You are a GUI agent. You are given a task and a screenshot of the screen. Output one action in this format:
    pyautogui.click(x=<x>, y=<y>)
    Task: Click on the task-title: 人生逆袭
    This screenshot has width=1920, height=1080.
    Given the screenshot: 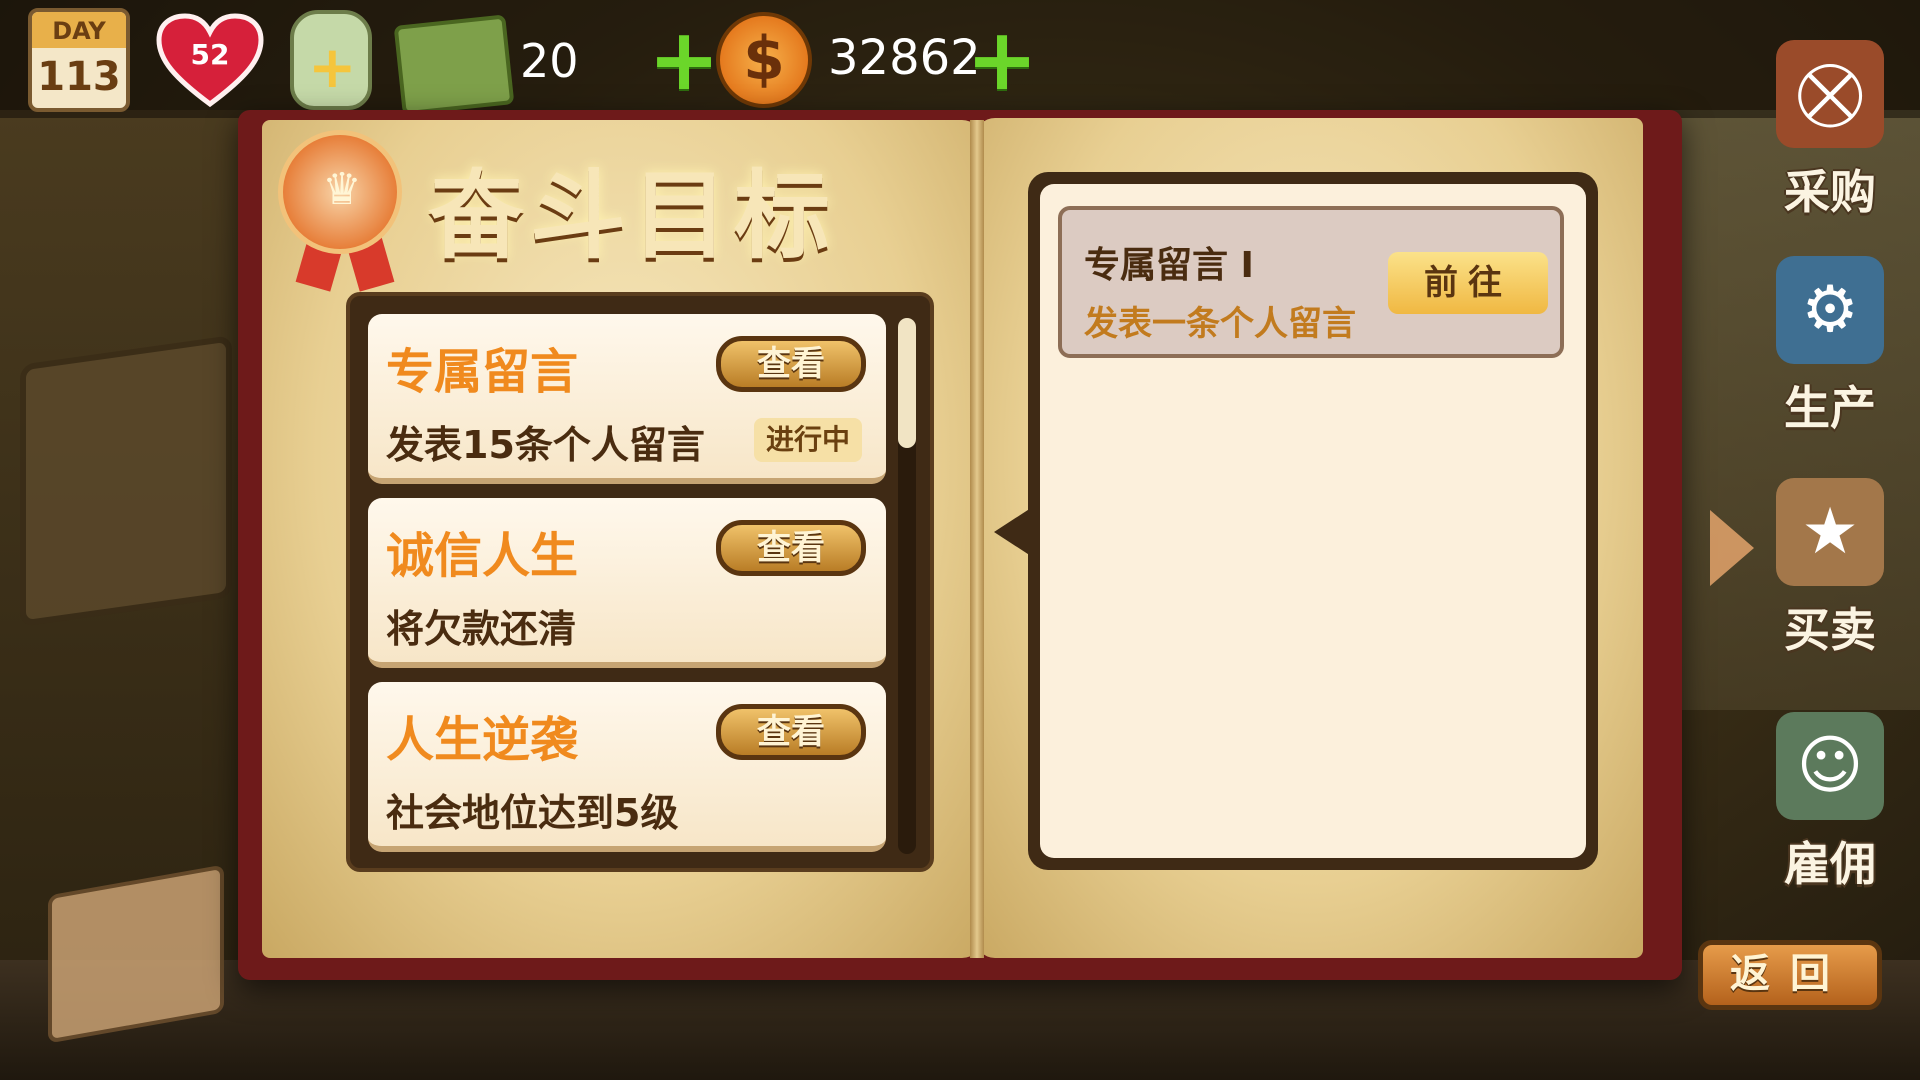 What is the action you would take?
    pyautogui.click(x=482, y=740)
    